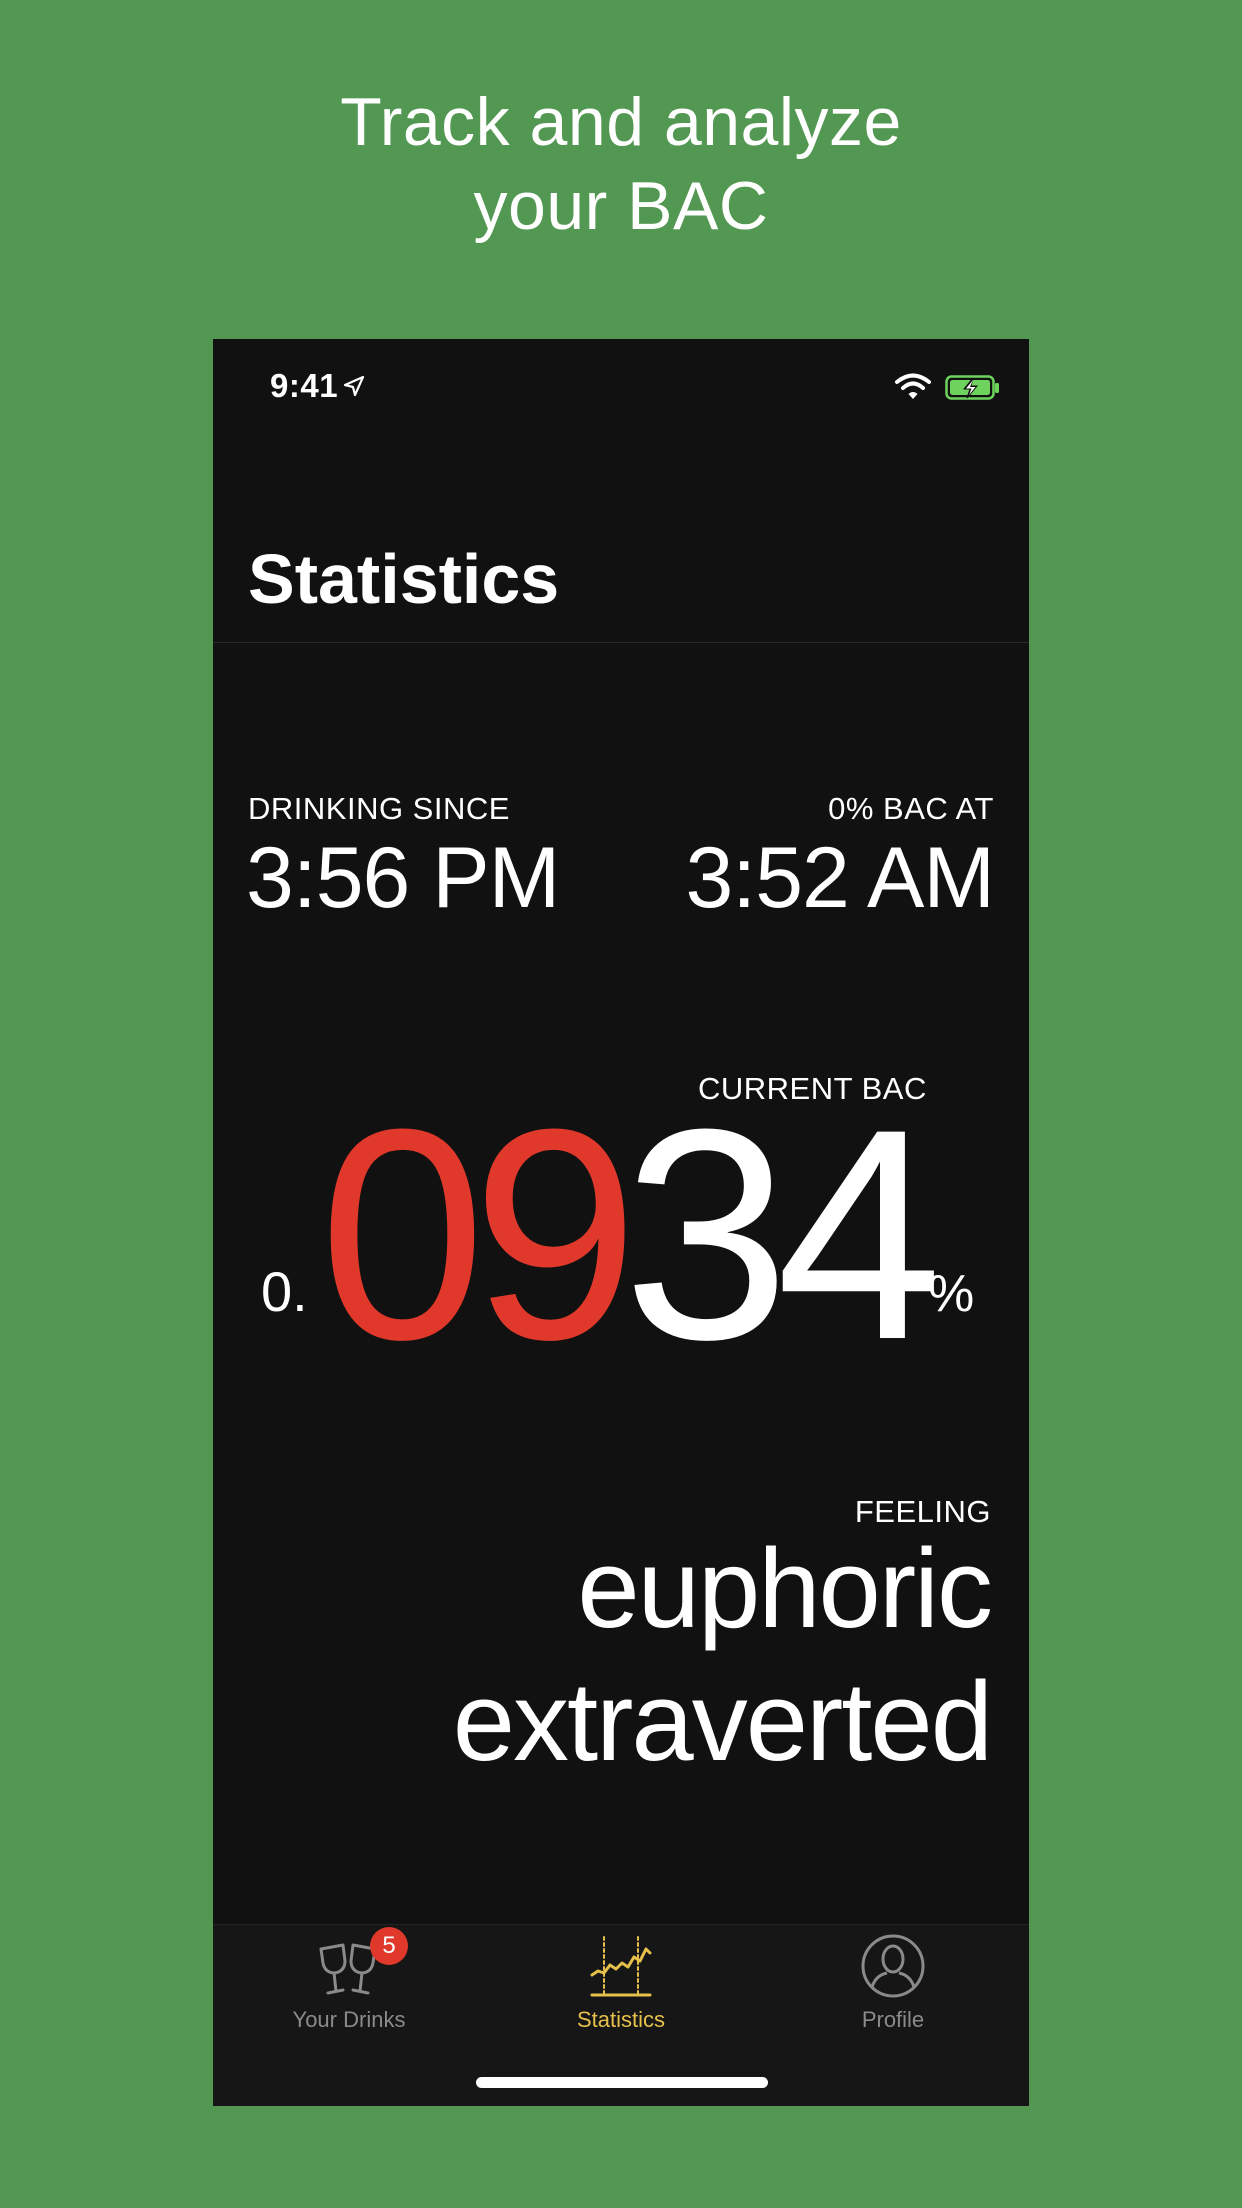 The width and height of the screenshot is (1242, 2208). What do you see at coordinates (403, 878) in the screenshot?
I see `drinking-since-value: 3:56 PM` at bounding box center [403, 878].